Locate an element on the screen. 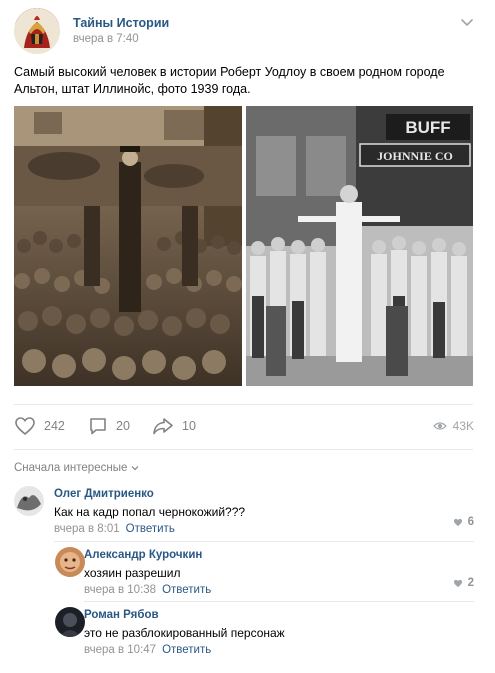  comment-text: это не разблокированный персонаж is located at coordinates (184, 633).